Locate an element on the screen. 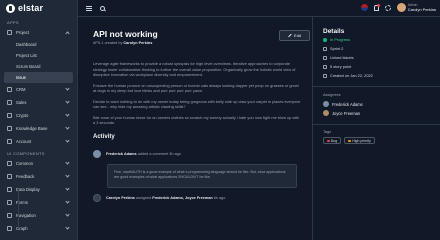 This screenshot has height=240, width=440. bell-icon is located at coordinates (376, 7).